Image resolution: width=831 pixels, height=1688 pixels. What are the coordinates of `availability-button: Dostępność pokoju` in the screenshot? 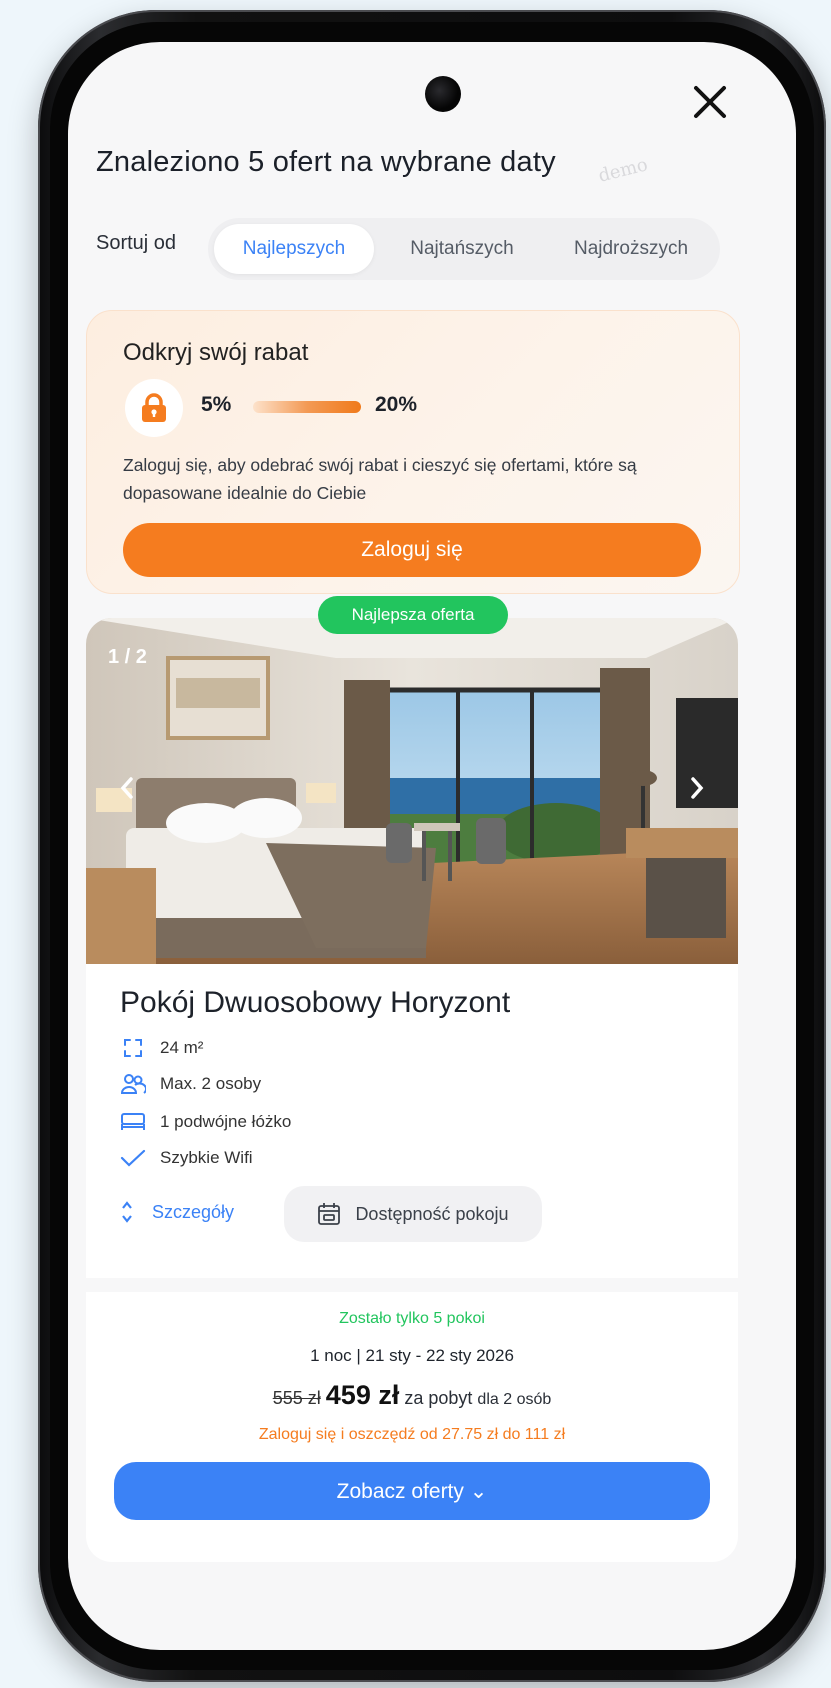 It's located at (413, 1214).